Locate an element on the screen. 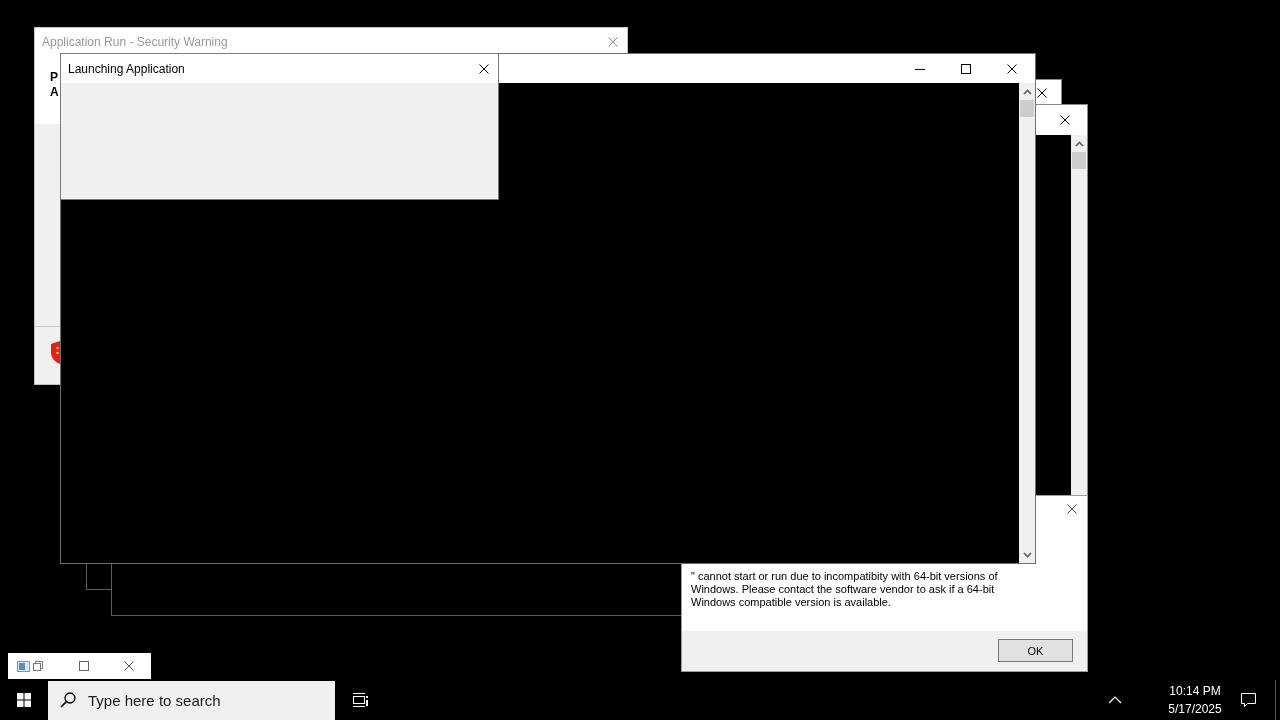 The height and width of the screenshot is (720, 1280). shield-icon is located at coordinates (55, 352).